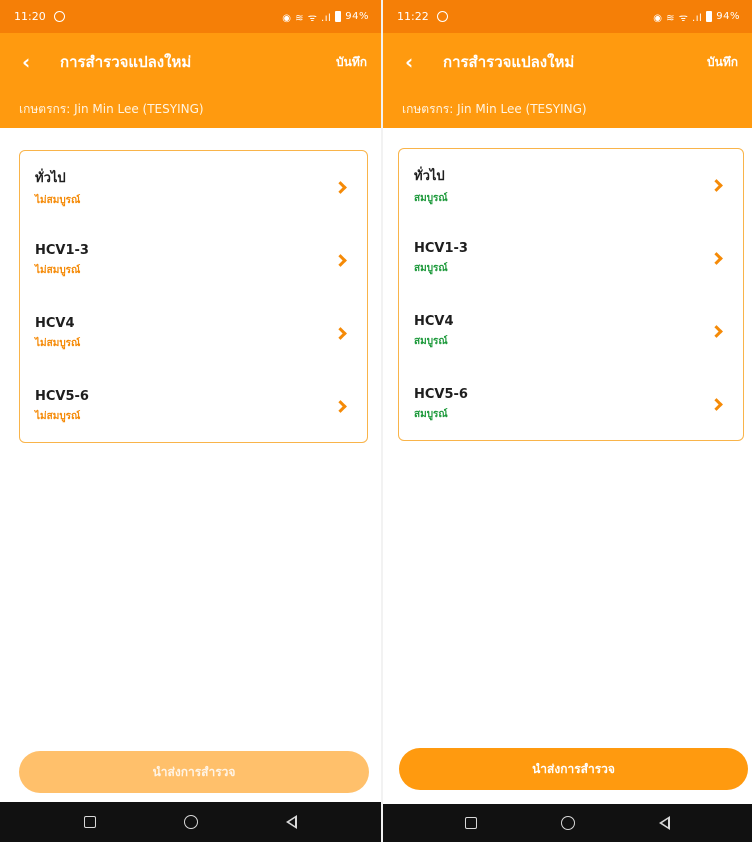 This screenshot has height=842, width=752. What do you see at coordinates (571, 404) in the screenshot?
I see `section-row-hcv5-6: HCV5-6 สมบูรณ์` at bounding box center [571, 404].